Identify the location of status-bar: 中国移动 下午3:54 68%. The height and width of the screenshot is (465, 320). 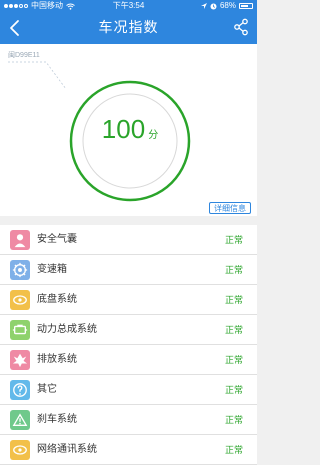
(128, 6).